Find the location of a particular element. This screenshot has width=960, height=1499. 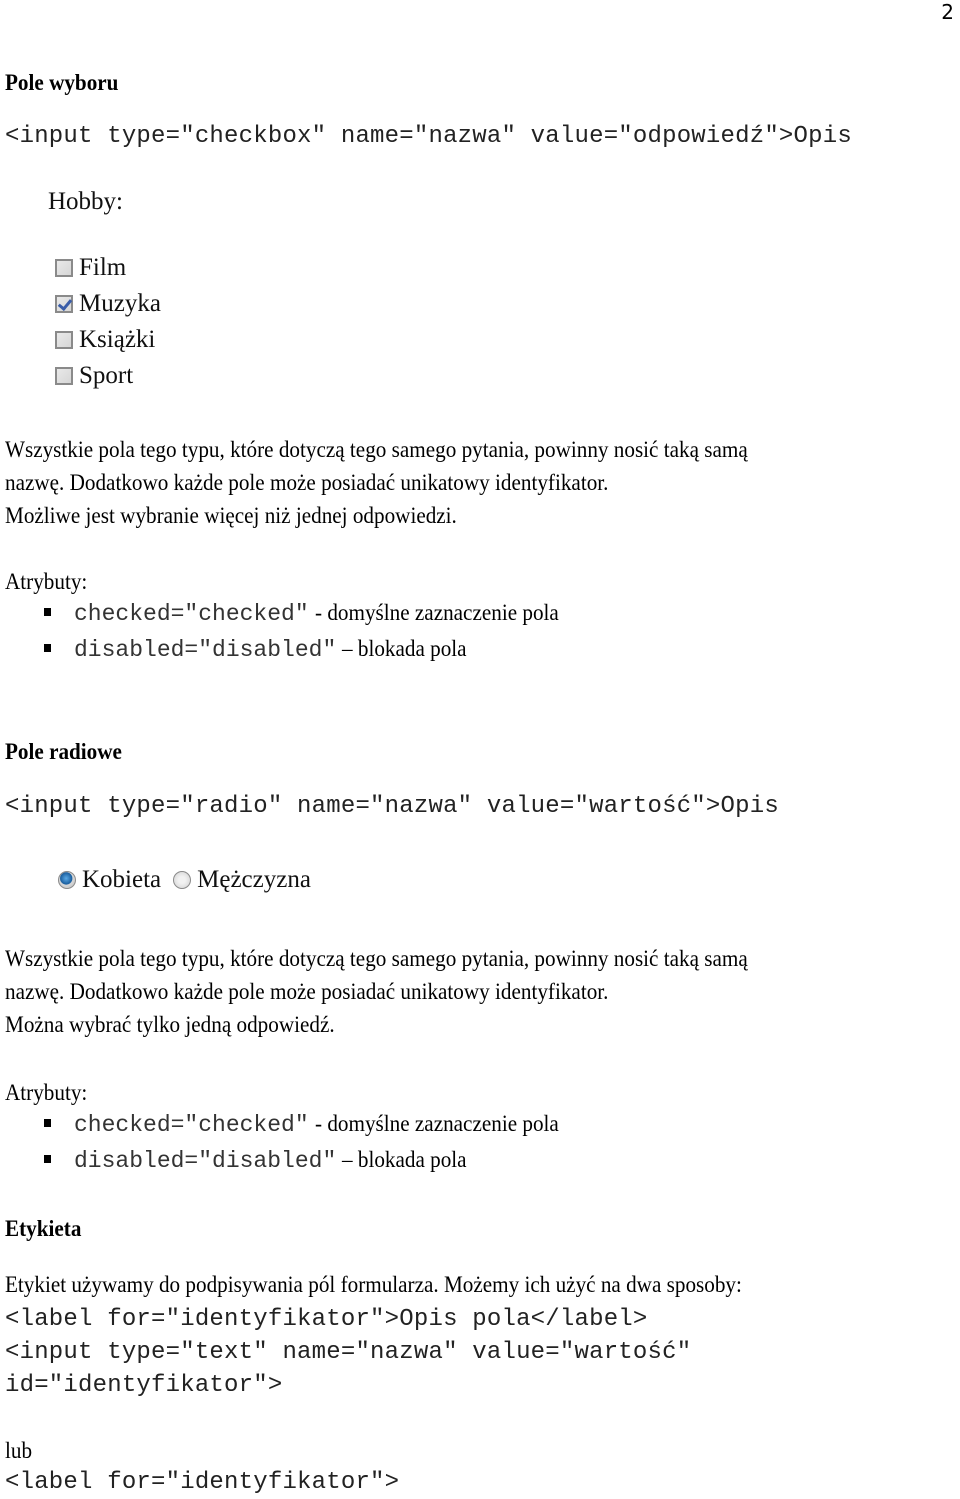

checkbox-checked-icon is located at coordinates (64, 304).